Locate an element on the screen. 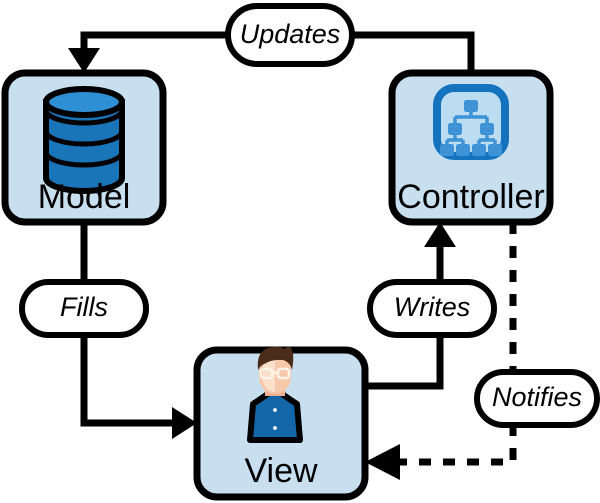 The width and height of the screenshot is (600, 503). edge-label-fills: Fills is located at coordinates (84, 308).